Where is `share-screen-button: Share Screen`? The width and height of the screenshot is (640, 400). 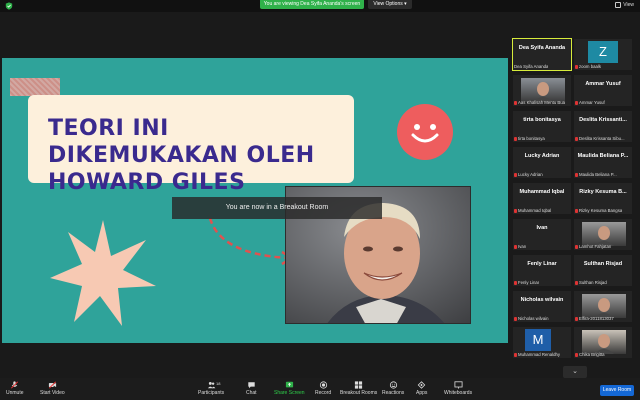
share-screen-button: Share Screen is located at coordinates (289, 388).